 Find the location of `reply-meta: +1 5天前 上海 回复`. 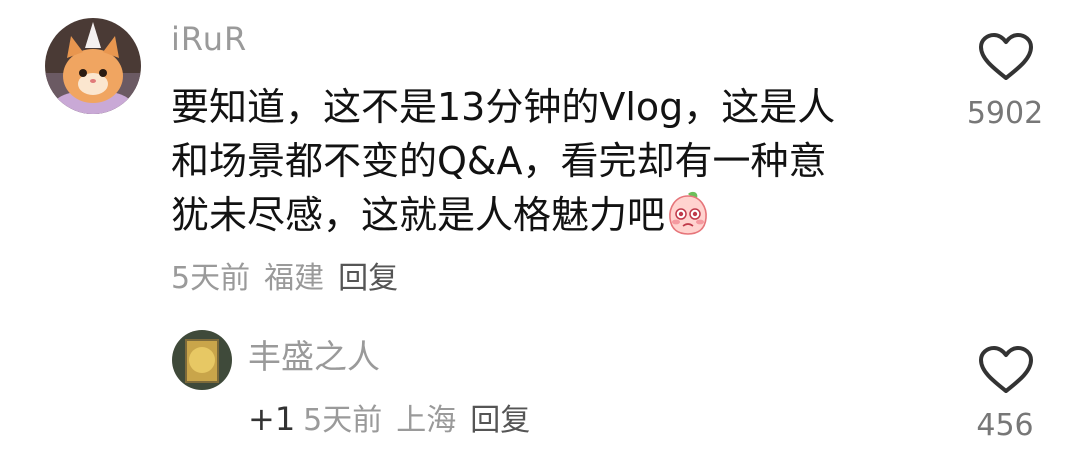

reply-meta: +1 5天前 上海 回复 is located at coordinates (396, 417).